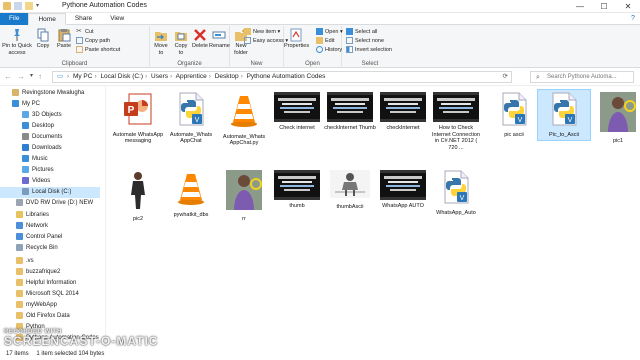  I want to click on sidebar-item: myWebApp, so click(50, 305).